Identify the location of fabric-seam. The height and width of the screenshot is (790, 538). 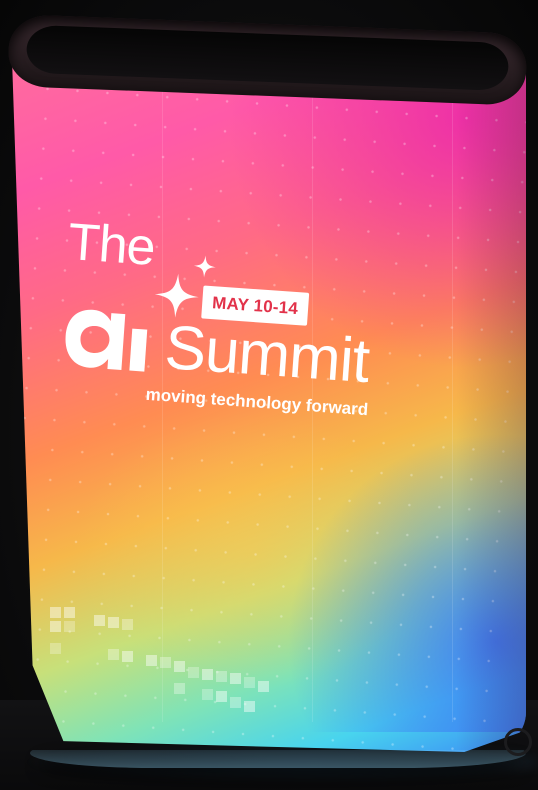
(452, 391).